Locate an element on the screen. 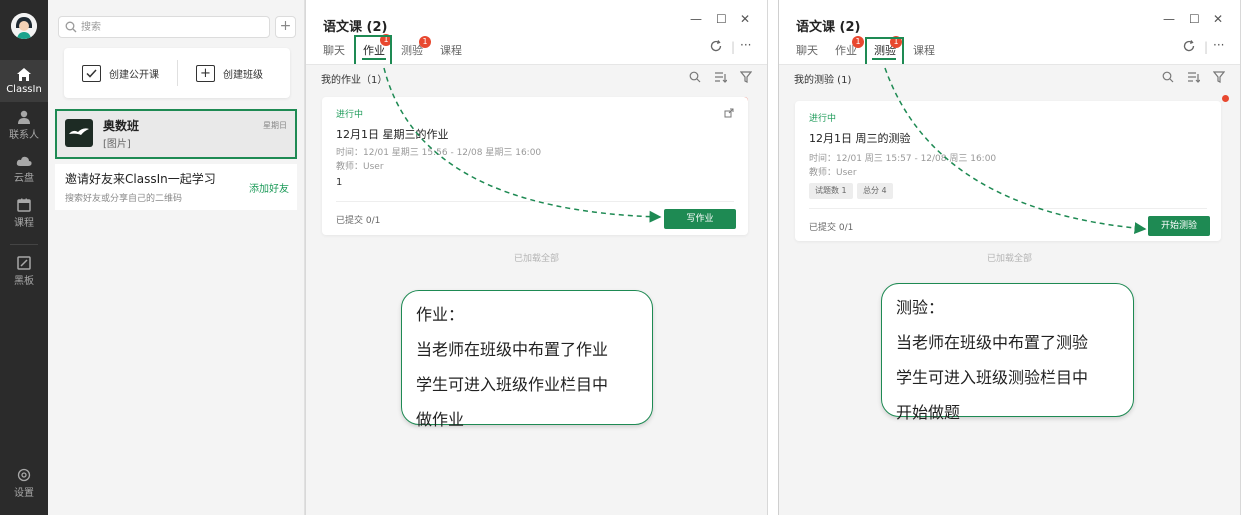 The height and width of the screenshot is (515, 1242). user-avatar is located at coordinates (24, 26).